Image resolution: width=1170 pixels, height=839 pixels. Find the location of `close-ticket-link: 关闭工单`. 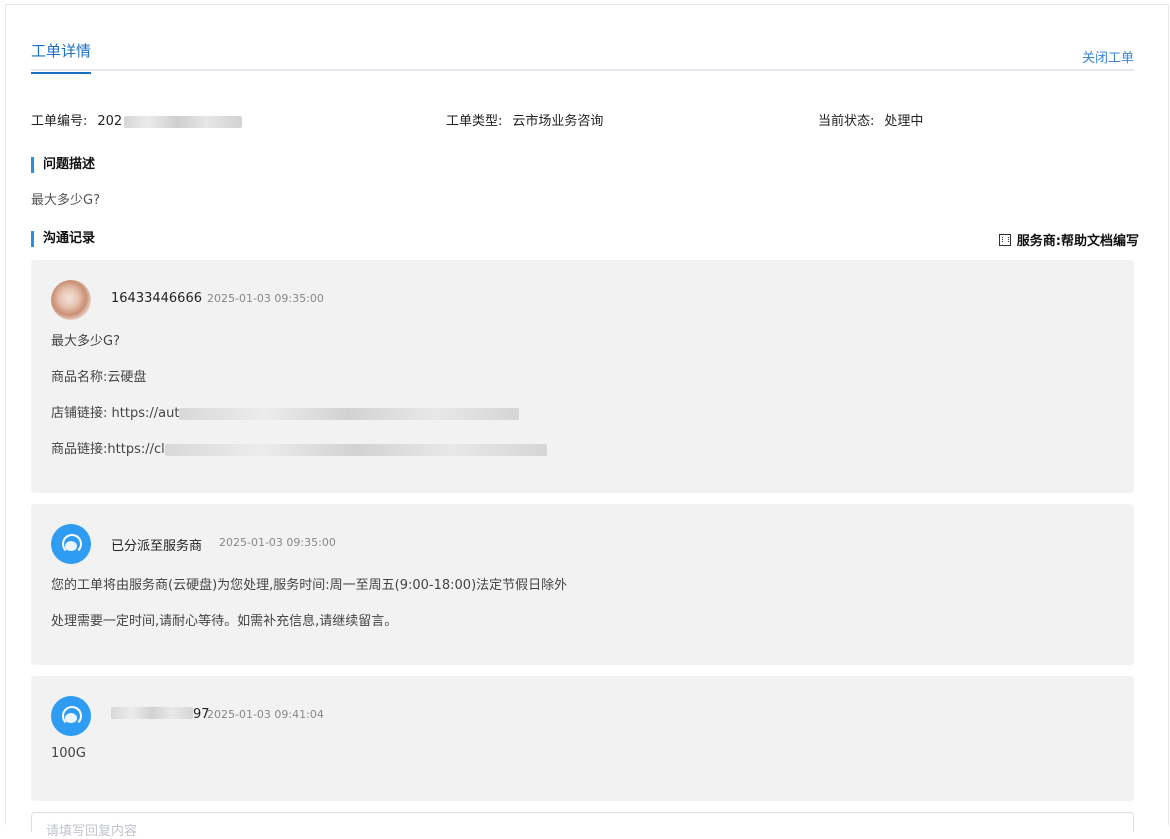

close-ticket-link: 关闭工单 is located at coordinates (1108, 56).